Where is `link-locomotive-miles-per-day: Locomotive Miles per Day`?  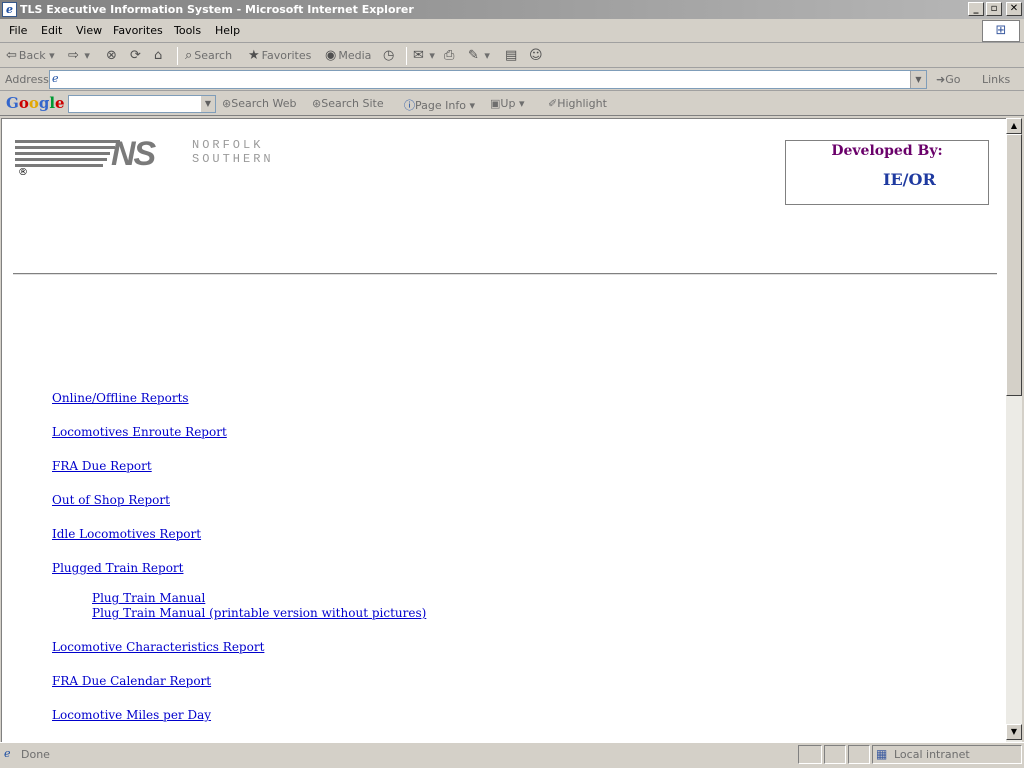 link-locomotive-miles-per-day: Locomotive Miles per Day is located at coordinates (131, 715).